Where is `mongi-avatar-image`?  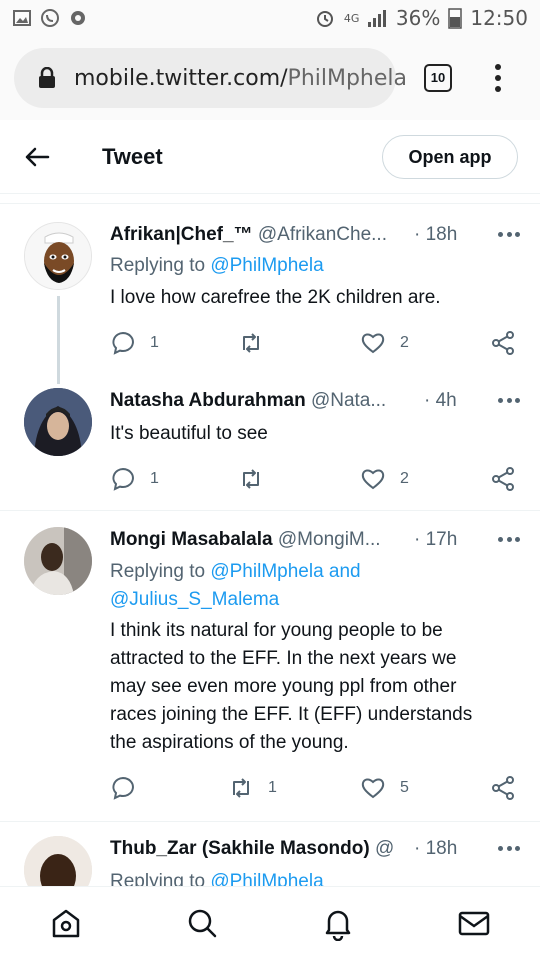 mongi-avatar-image is located at coordinates (58, 561).